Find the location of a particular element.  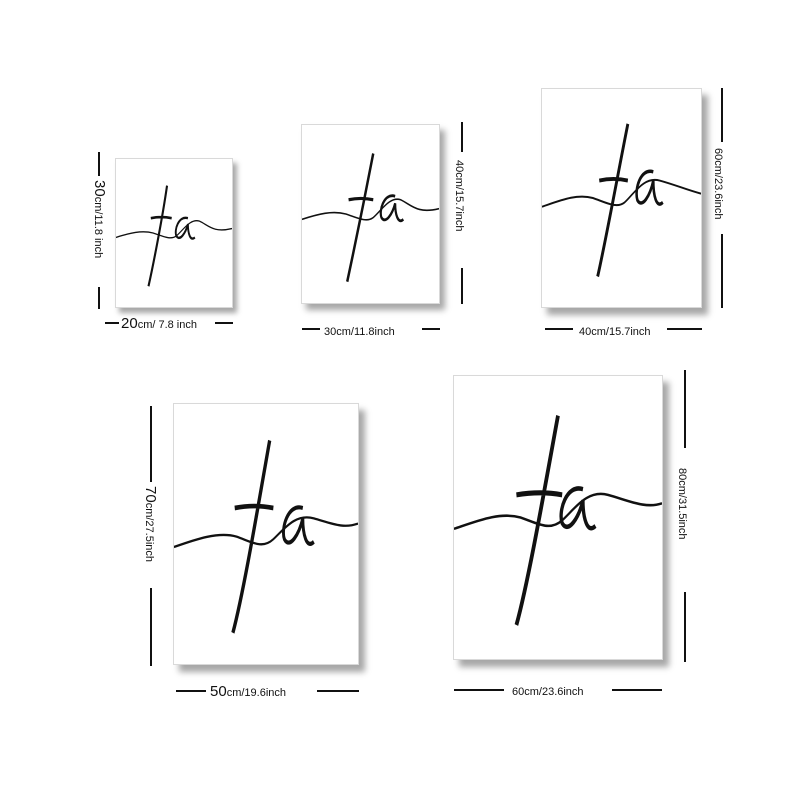

print-frame-40x60 is located at coordinates (621, 198).